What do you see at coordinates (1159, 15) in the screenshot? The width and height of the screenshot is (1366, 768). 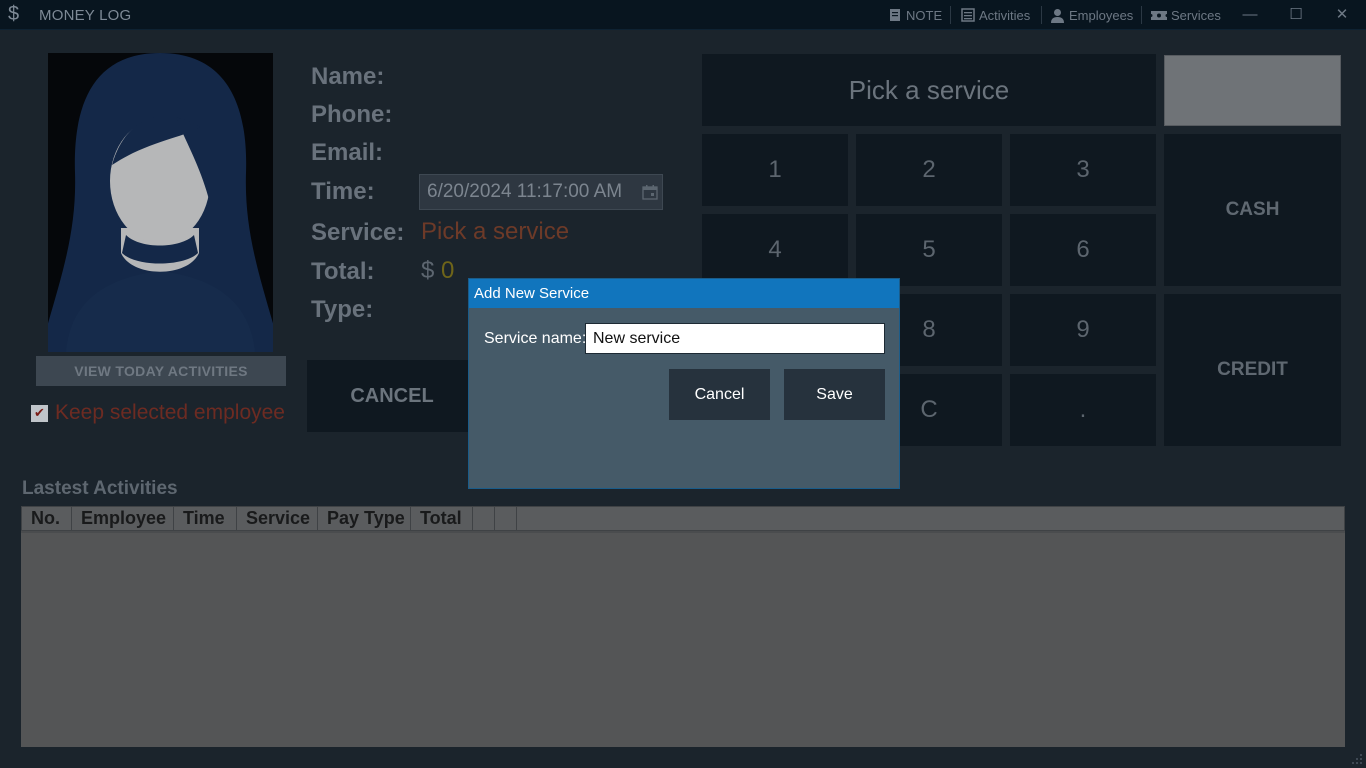 I see `ticket-icon` at bounding box center [1159, 15].